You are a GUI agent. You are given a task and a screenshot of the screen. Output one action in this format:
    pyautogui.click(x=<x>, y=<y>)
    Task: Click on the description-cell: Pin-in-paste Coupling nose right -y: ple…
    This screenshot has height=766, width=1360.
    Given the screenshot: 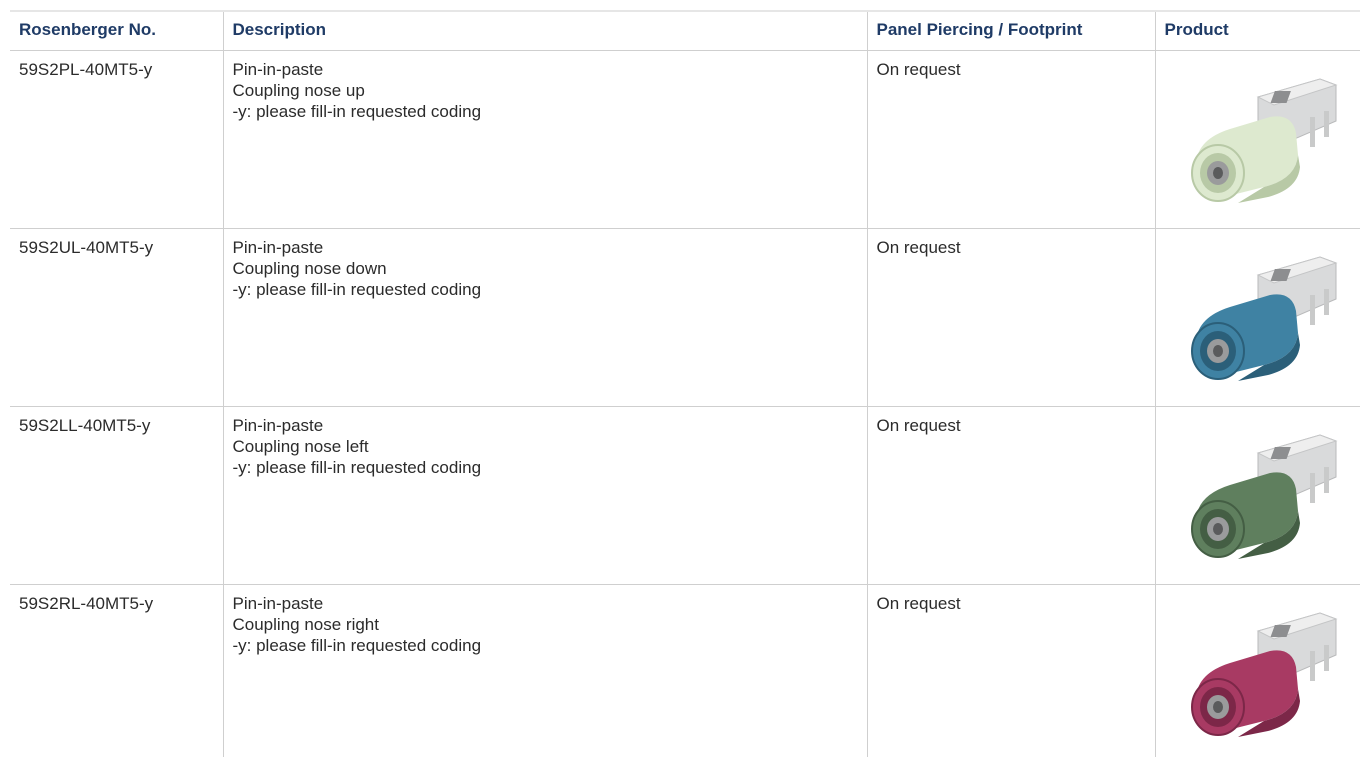 What is the action you would take?
    pyautogui.click(x=544, y=670)
    